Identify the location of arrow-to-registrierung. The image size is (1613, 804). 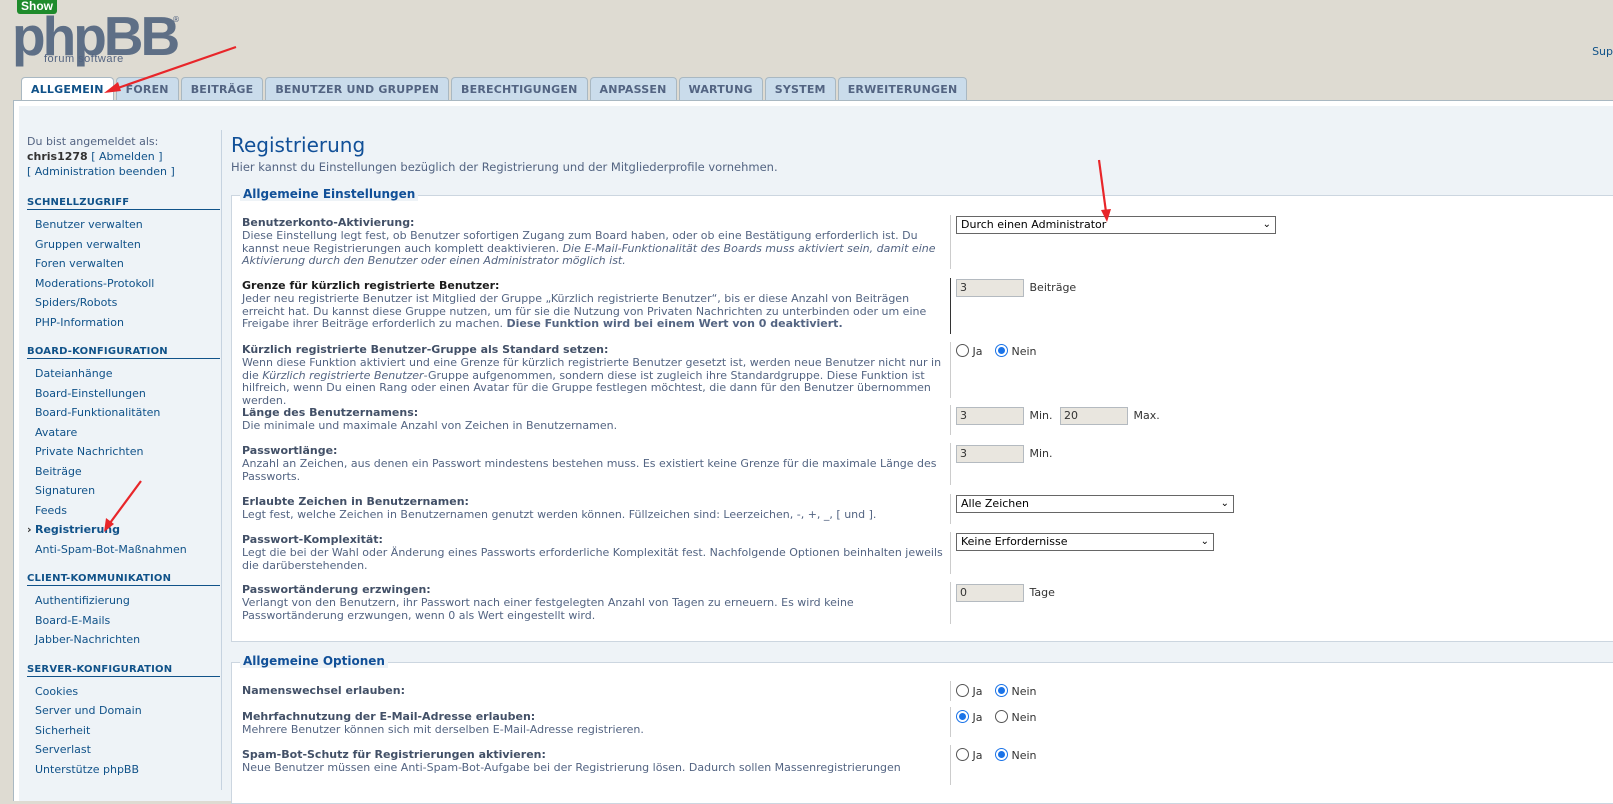
(123, 506).